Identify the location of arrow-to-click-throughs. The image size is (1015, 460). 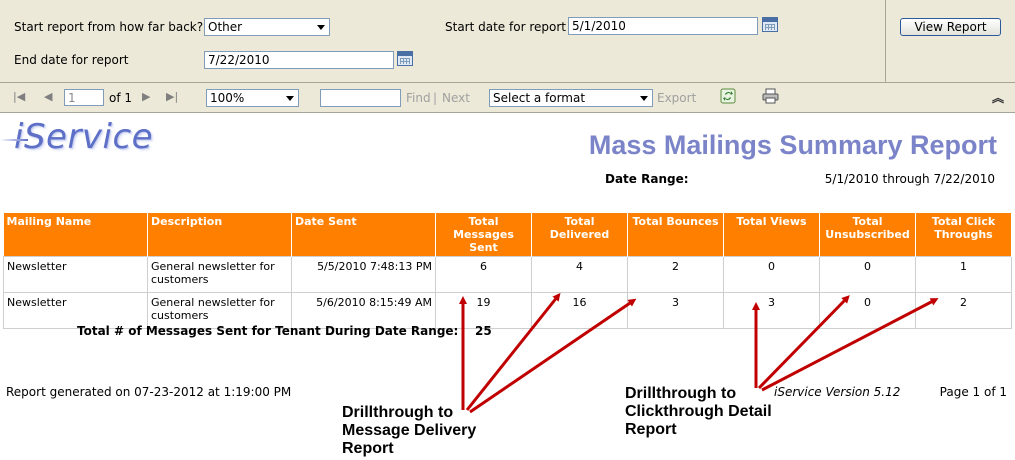
(850, 345).